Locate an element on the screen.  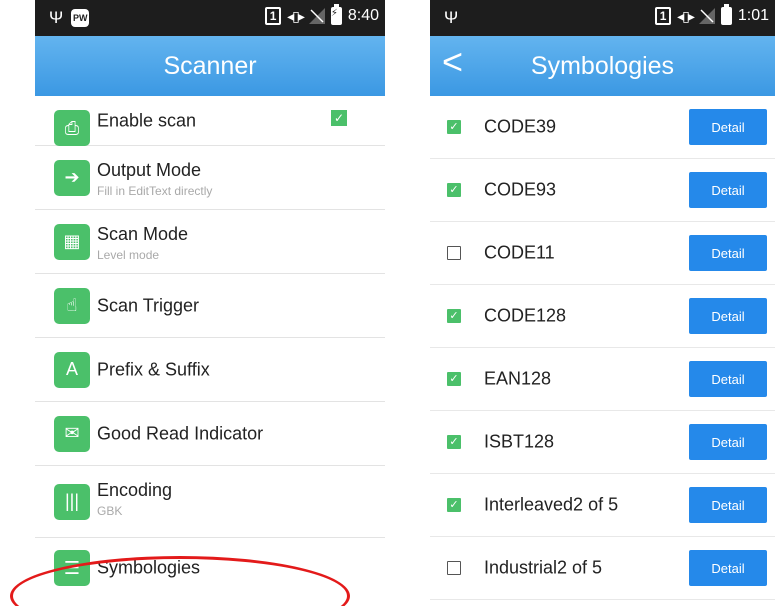
menu-item-output-mode: ➔ Output Mode Fill in EditText directly is located at coordinates (210, 178).